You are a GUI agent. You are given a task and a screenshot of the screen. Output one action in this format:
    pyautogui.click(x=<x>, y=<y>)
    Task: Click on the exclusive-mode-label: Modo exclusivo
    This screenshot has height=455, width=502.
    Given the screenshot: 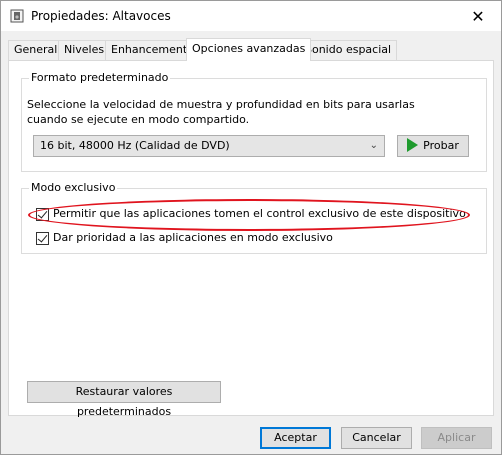 What is the action you would take?
    pyautogui.click(x=73, y=187)
    